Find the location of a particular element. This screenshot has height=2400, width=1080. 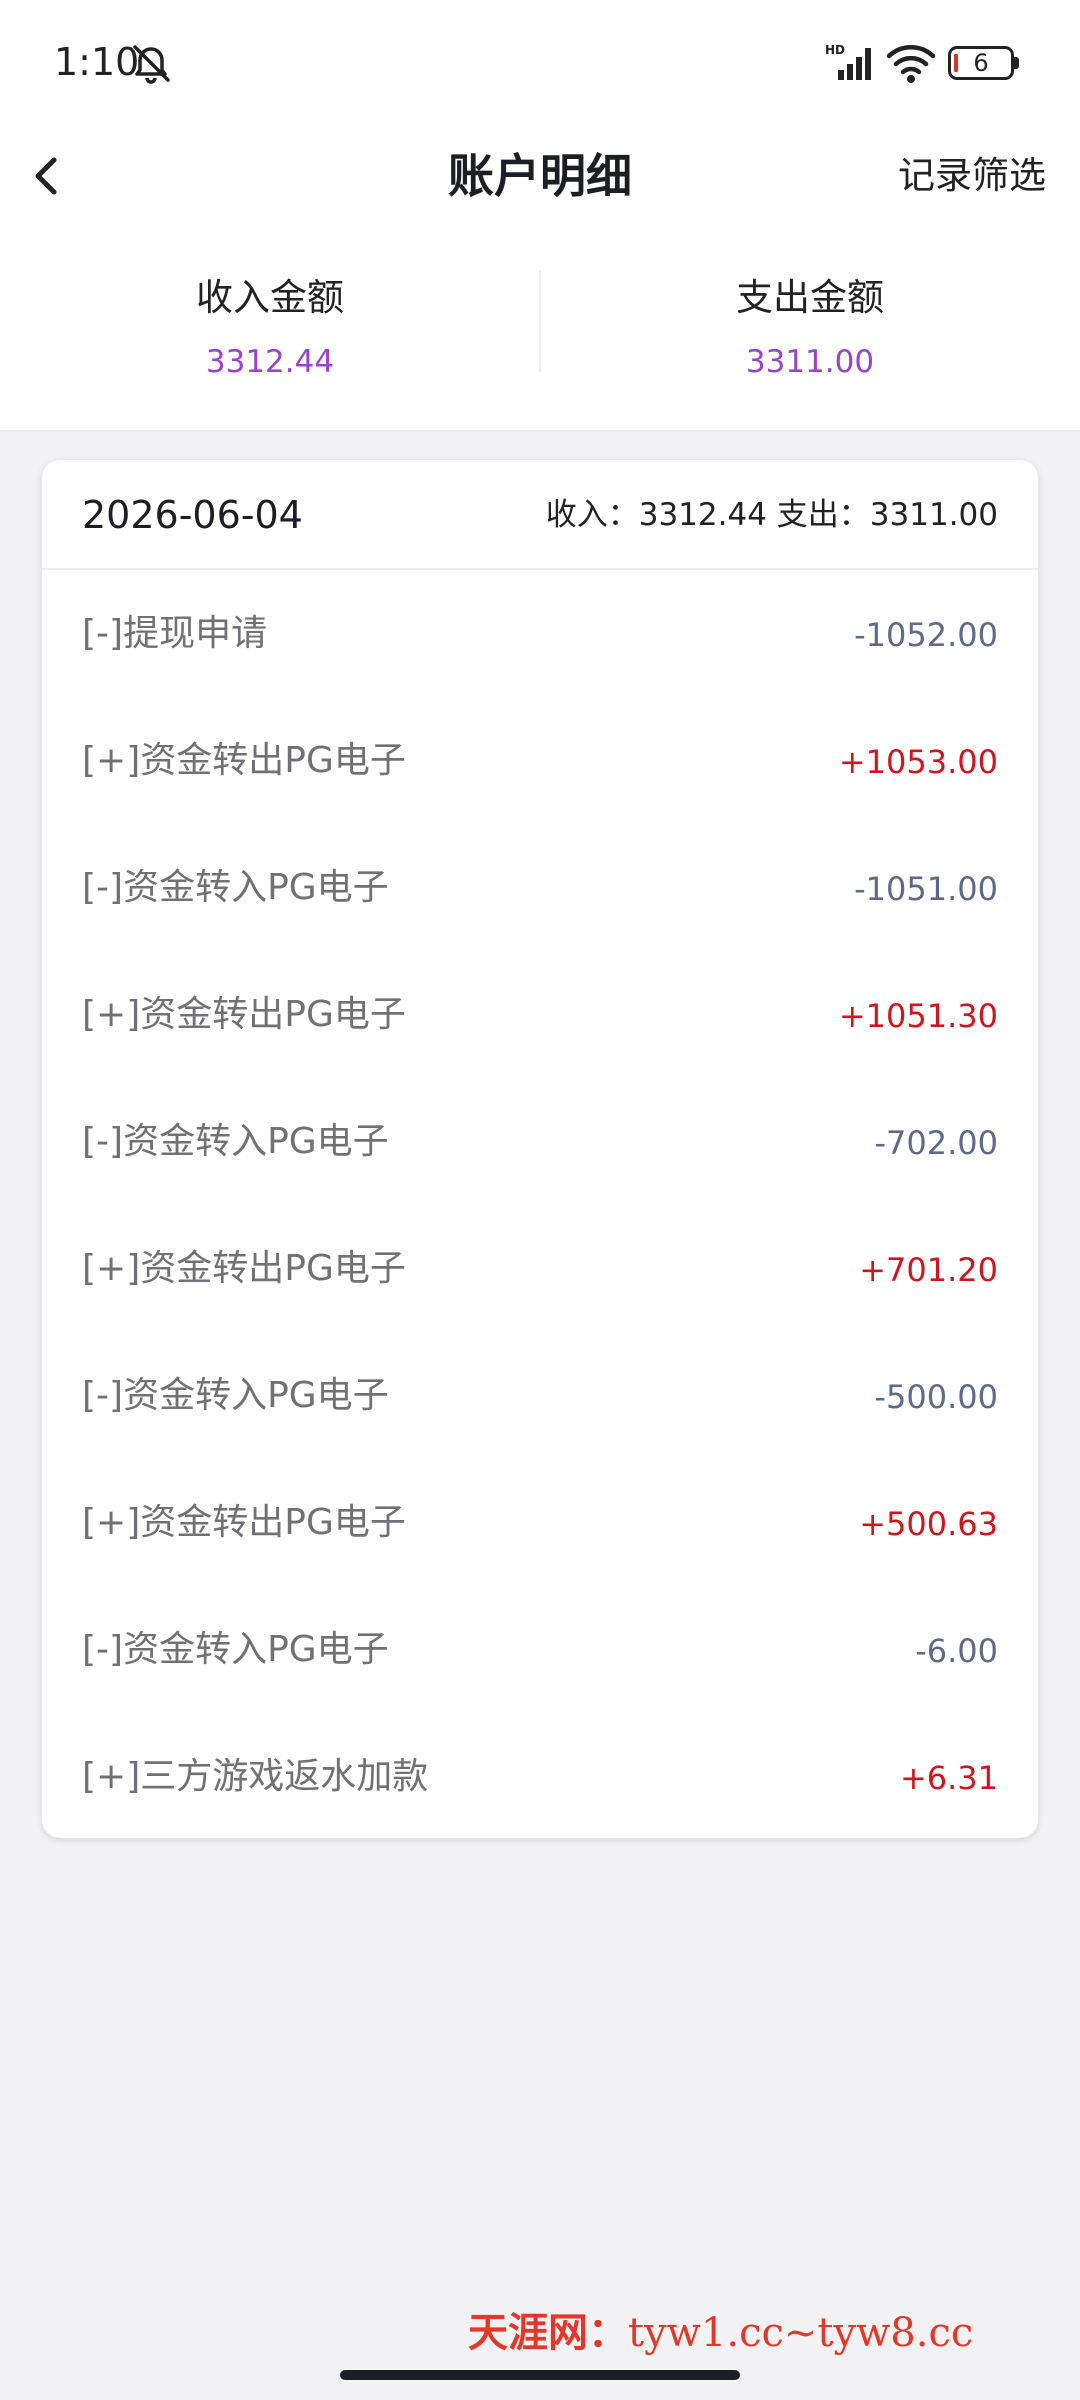

table-row: [-]提现申请 -1052.00 is located at coordinates (540, 633).